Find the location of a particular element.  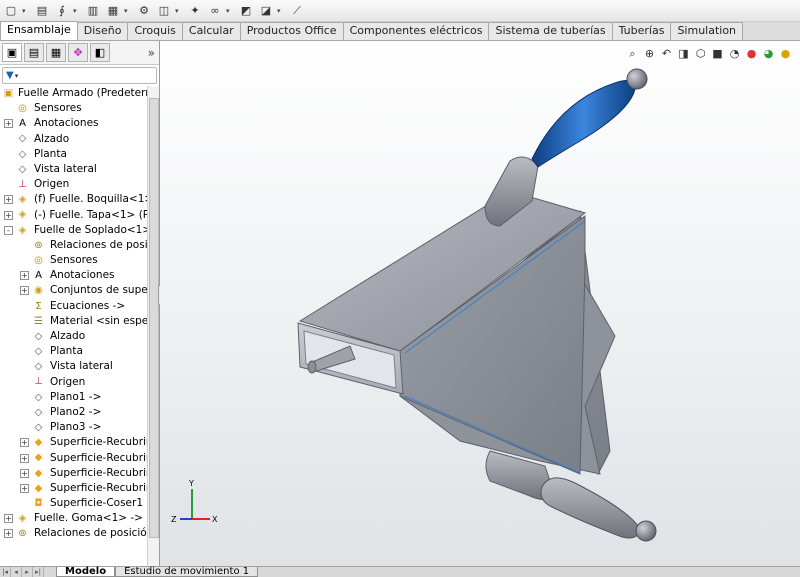

tab-sistema-de-tuber-as: Sistema de tuberías is located at coordinates (550, 31).